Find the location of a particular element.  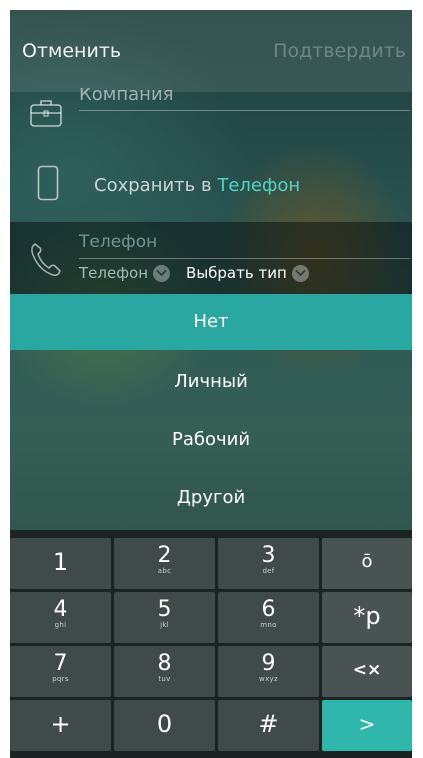

key-digit: 1 is located at coordinates (60, 562).